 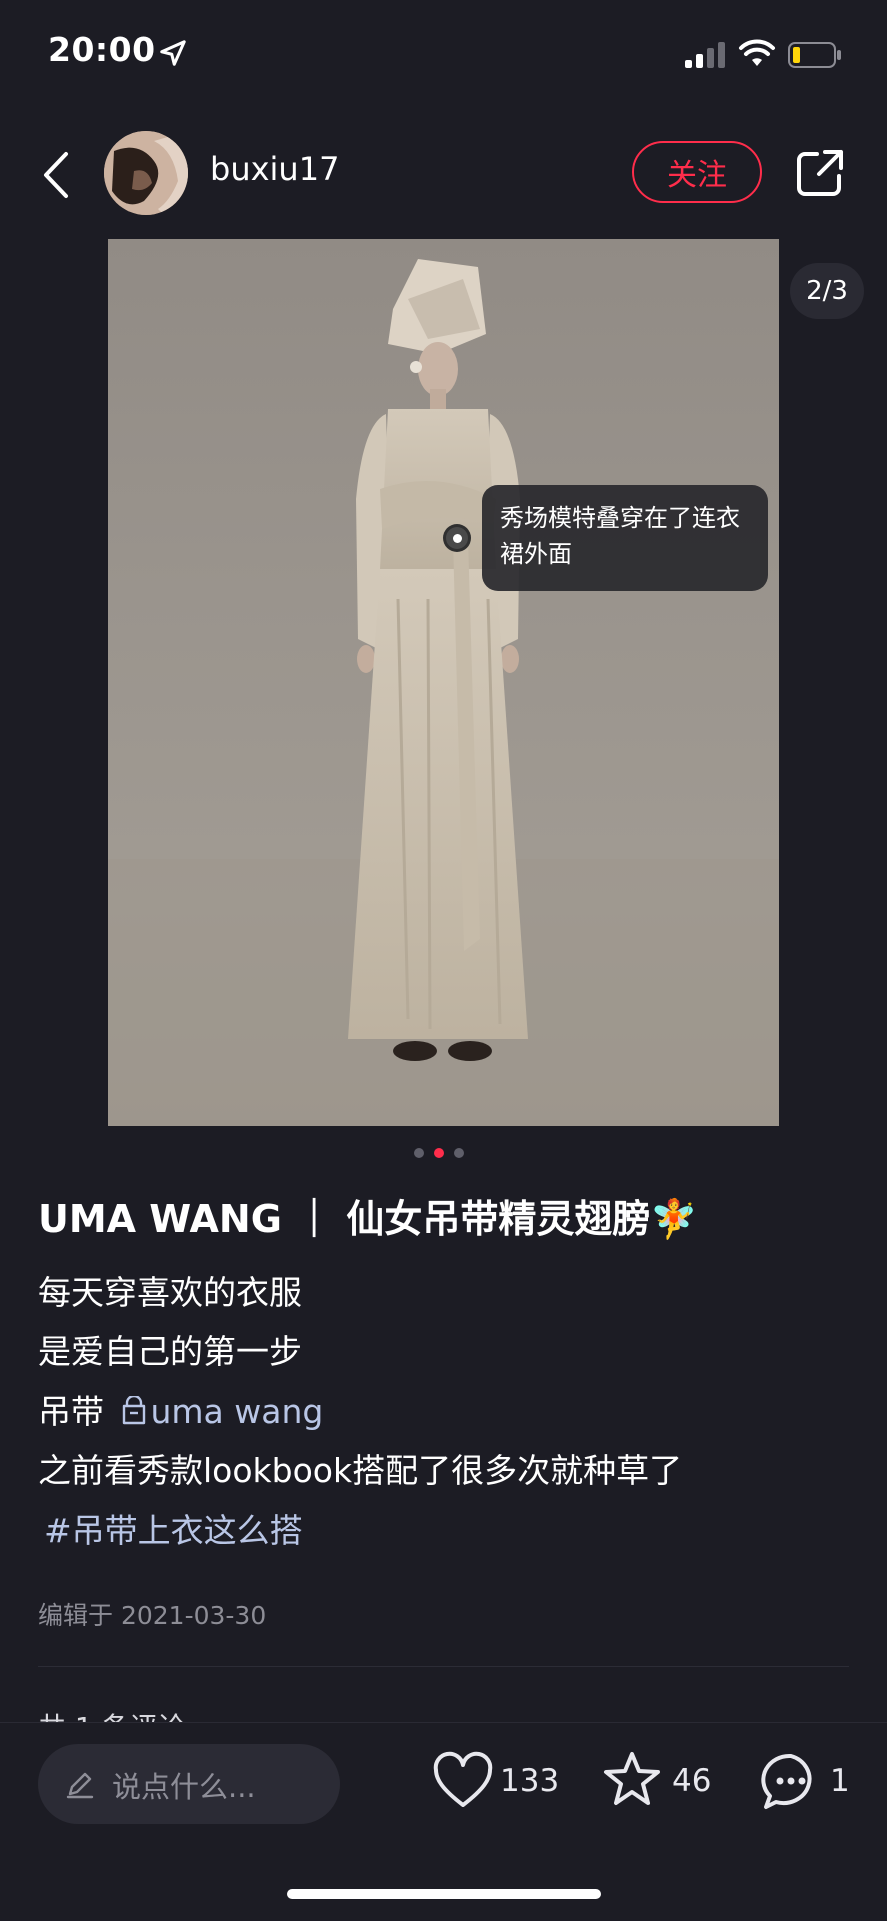 I want to click on signal-icon, so click(x=705, y=55).